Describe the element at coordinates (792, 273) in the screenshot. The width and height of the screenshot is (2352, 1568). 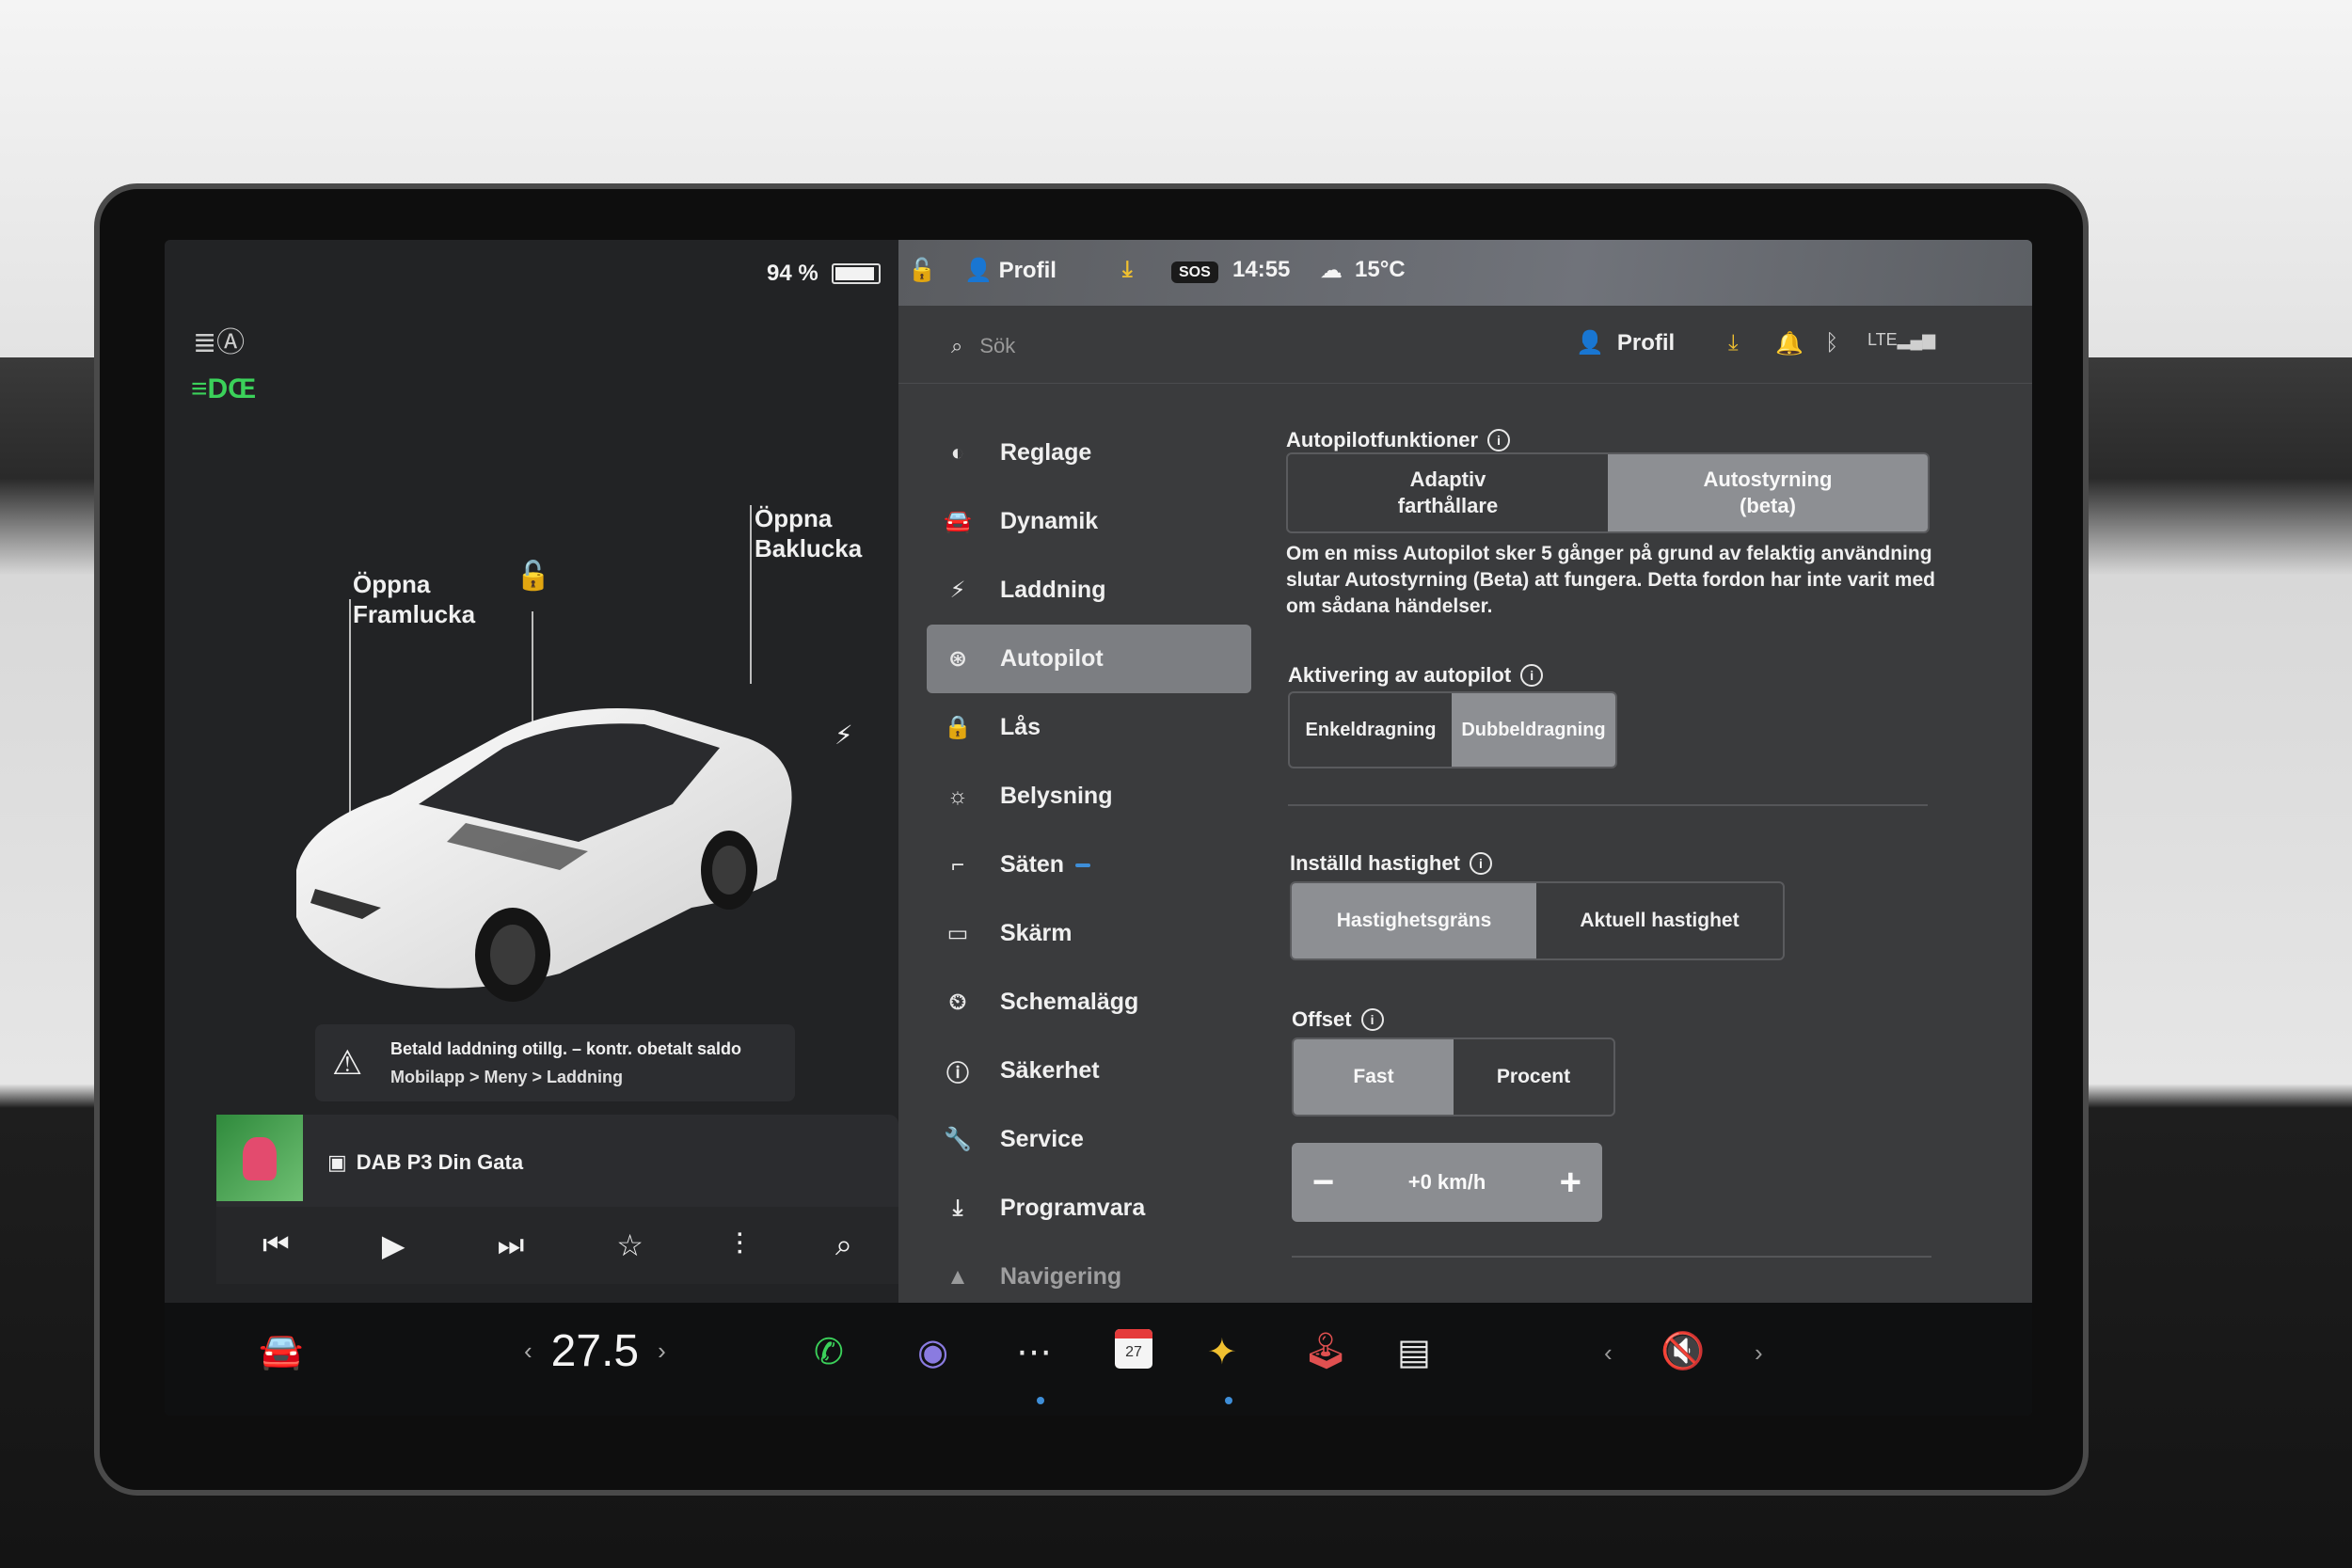
I see `battery-percent: 94 %` at that location.